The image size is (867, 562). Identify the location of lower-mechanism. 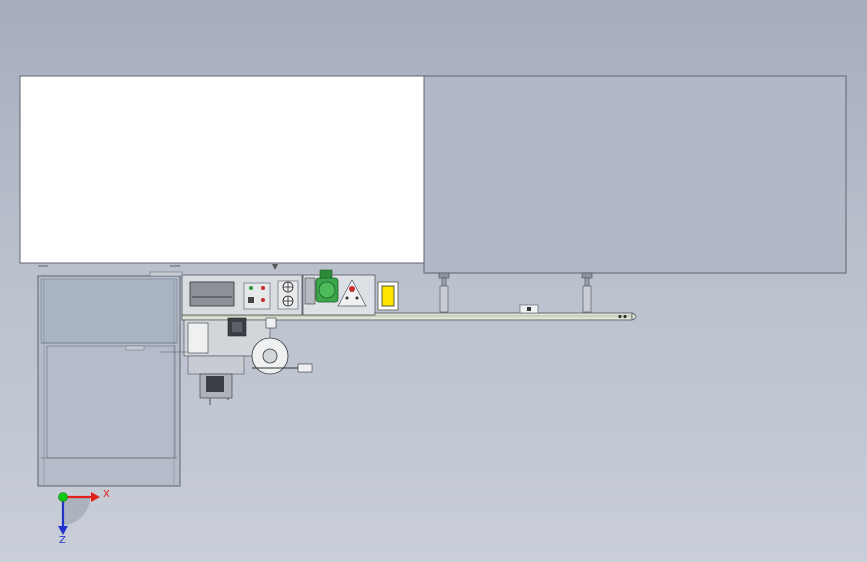
(236, 361).